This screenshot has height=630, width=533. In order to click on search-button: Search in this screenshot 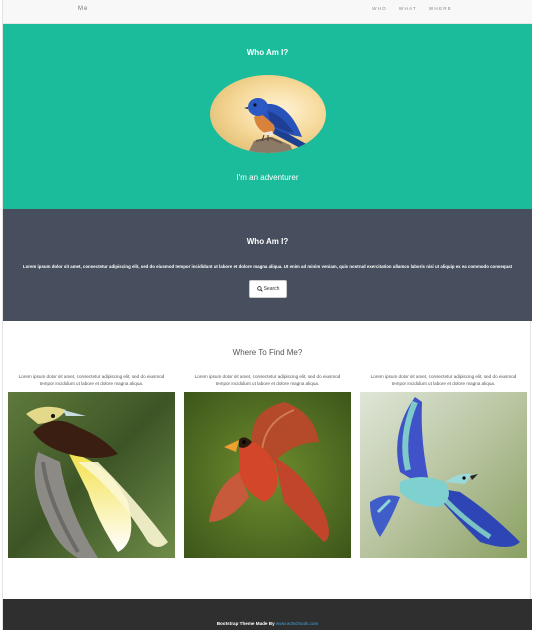, I will do `click(268, 289)`.